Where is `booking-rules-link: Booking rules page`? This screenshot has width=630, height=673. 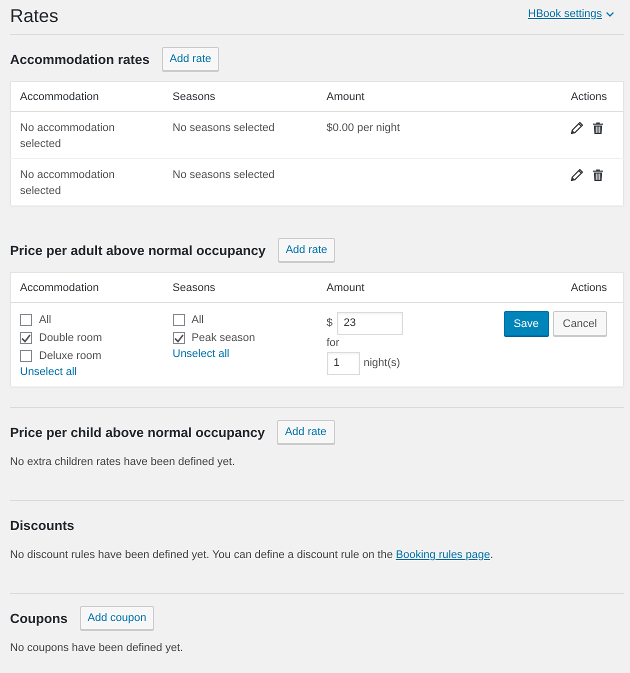 booking-rules-link: Booking rules page is located at coordinates (443, 555).